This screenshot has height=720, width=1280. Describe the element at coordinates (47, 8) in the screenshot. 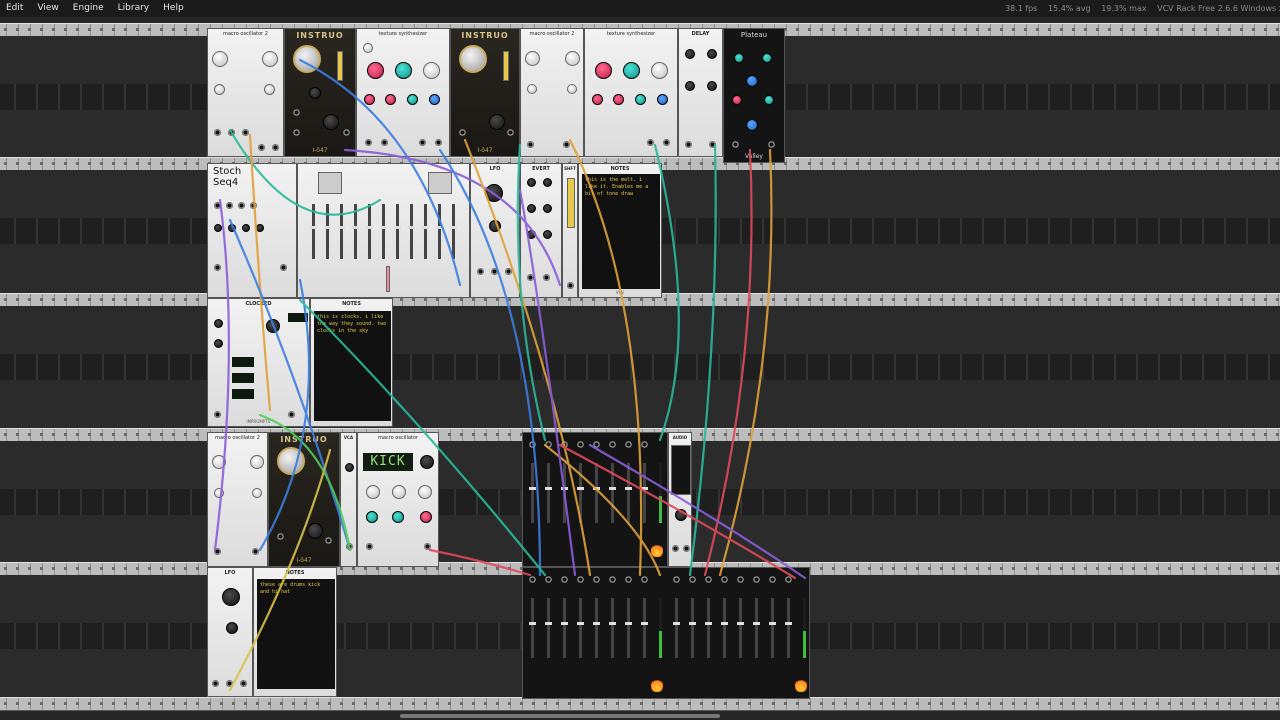

I see `menu-view: View` at that location.